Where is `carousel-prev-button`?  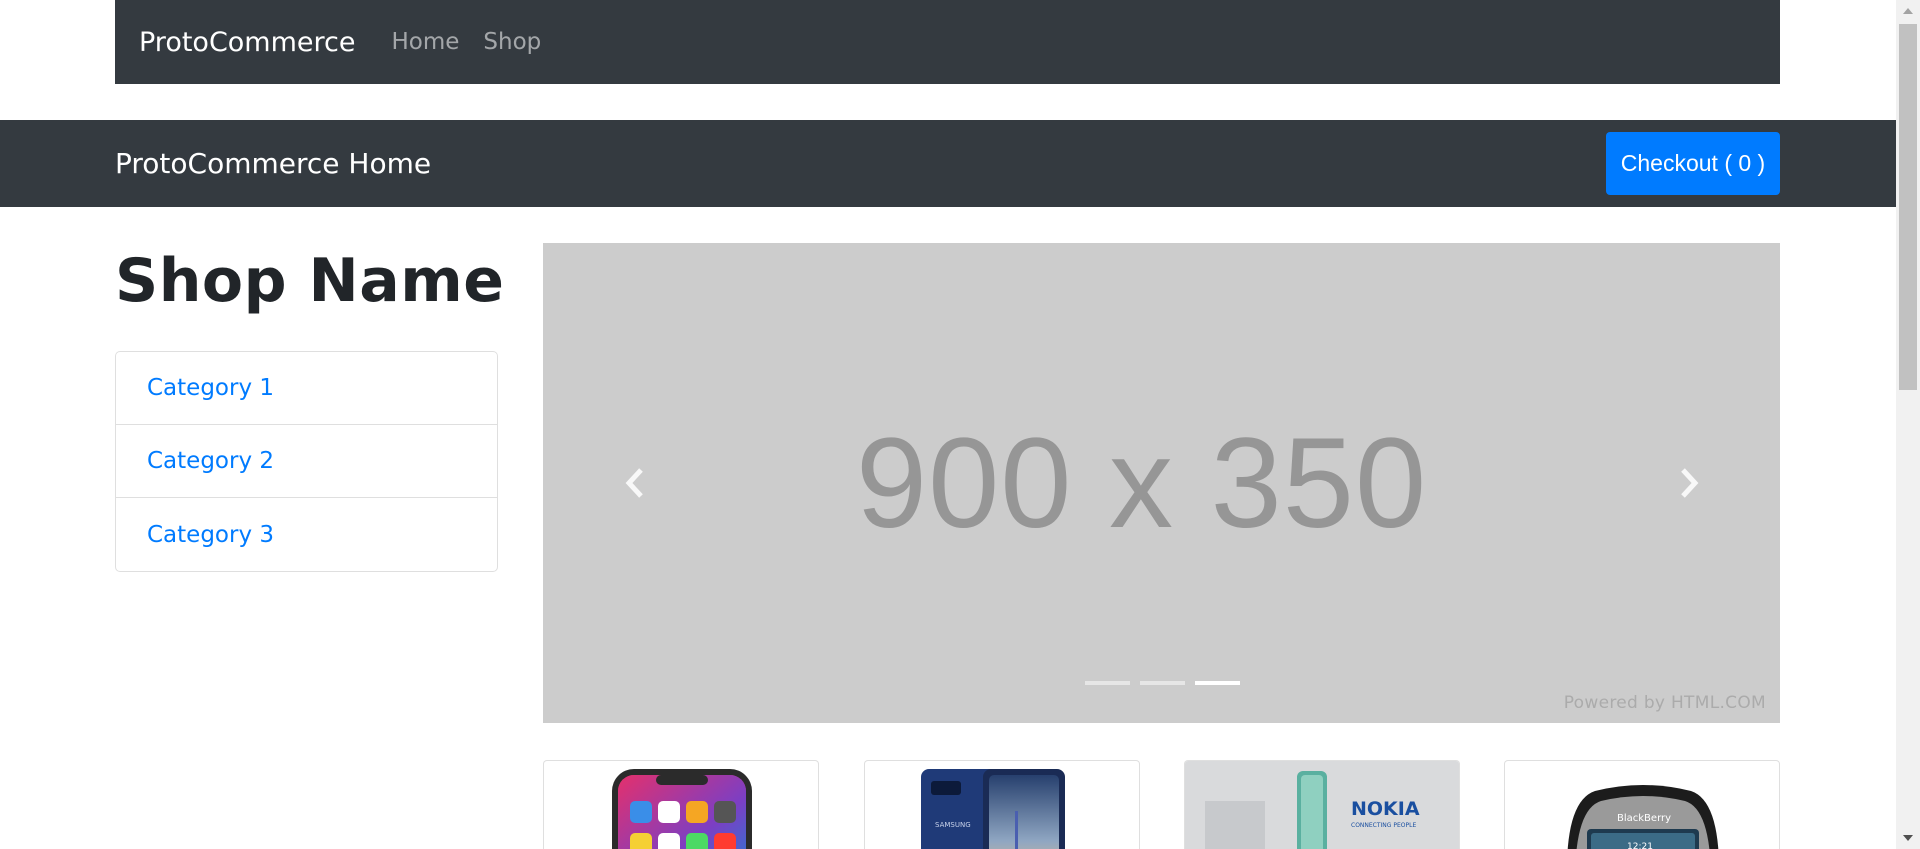
carousel-prev-button is located at coordinates (635, 483).